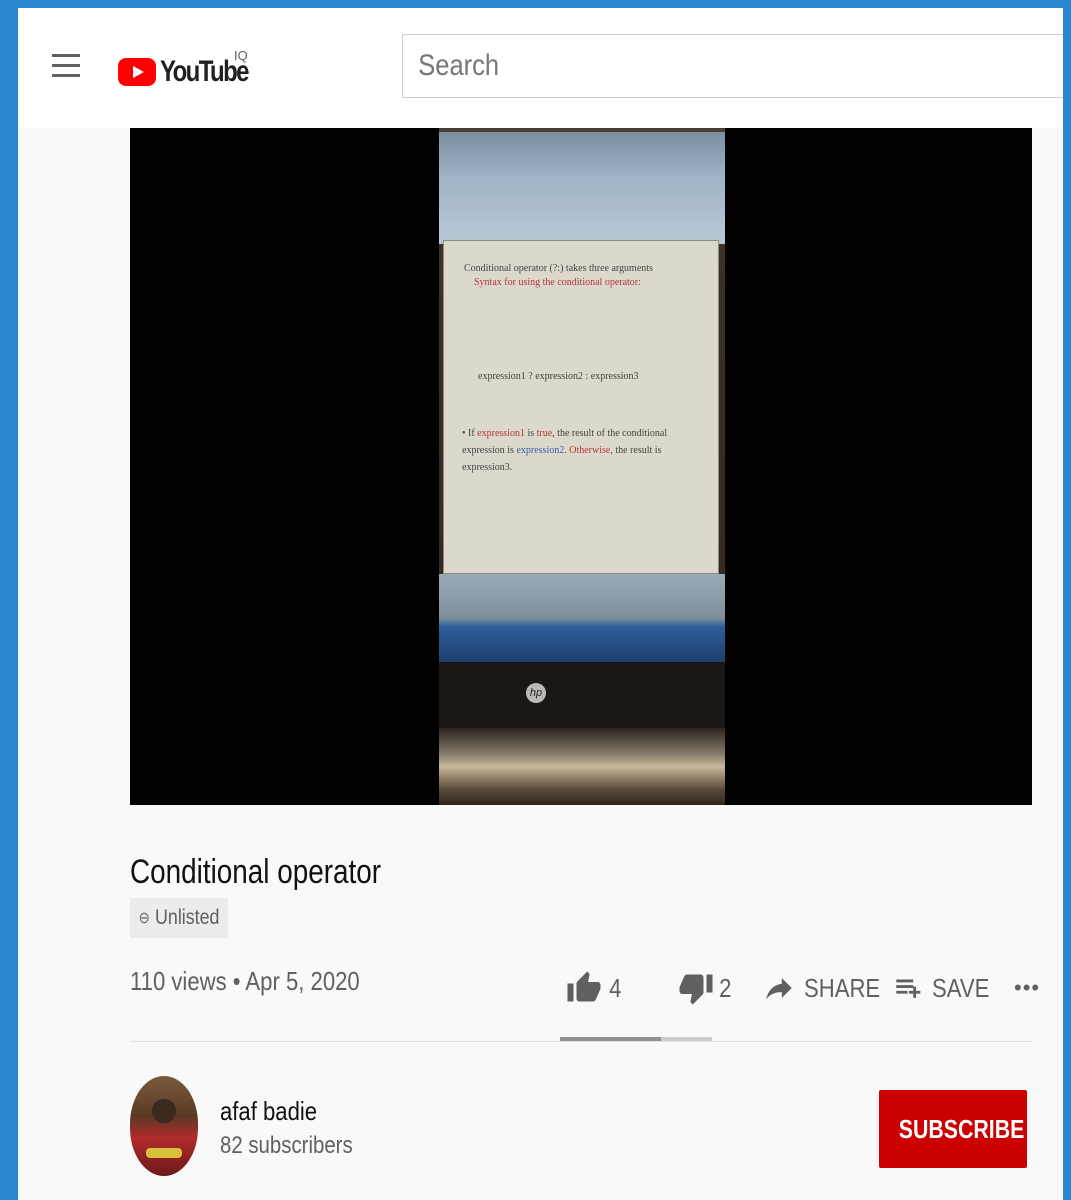 The width and height of the screenshot is (1071, 1200). Describe the element at coordinates (779, 988) in the screenshot. I see `share-arrow-icon` at that location.